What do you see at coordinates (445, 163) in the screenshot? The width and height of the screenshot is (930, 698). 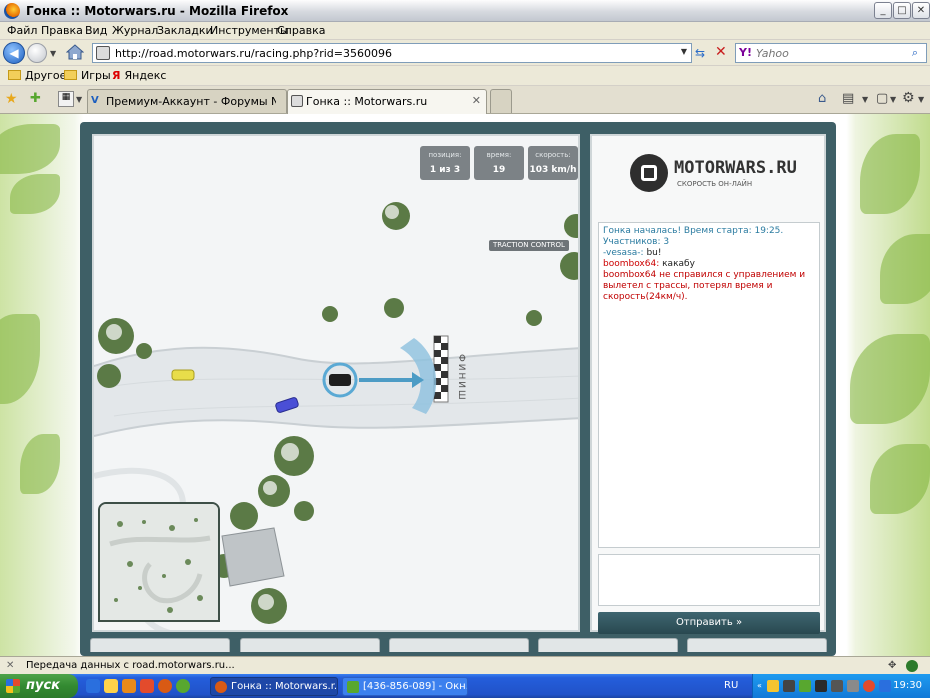 I see `hud-position: позиция: 1 из 3` at bounding box center [445, 163].